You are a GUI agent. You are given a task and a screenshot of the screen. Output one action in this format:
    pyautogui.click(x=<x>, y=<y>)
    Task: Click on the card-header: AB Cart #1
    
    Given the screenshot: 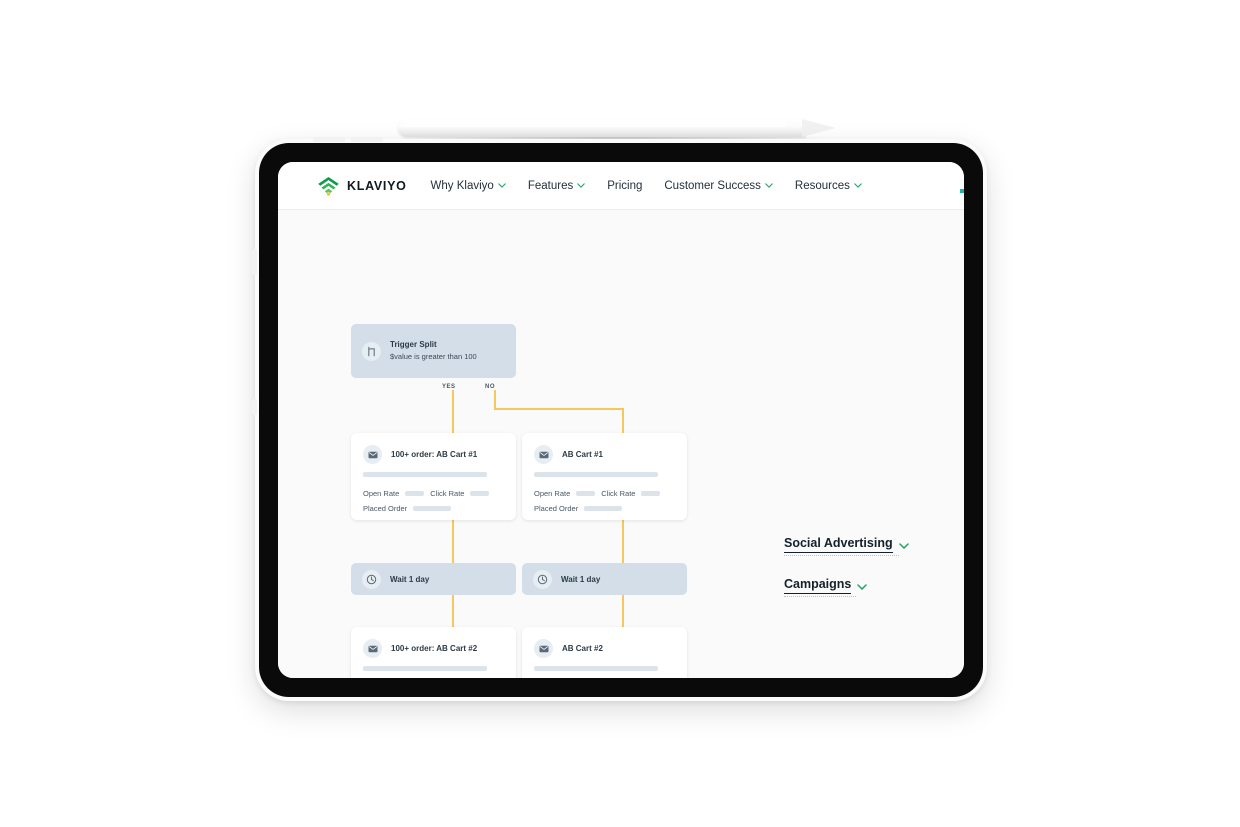 What is the action you would take?
    pyautogui.click(x=604, y=454)
    